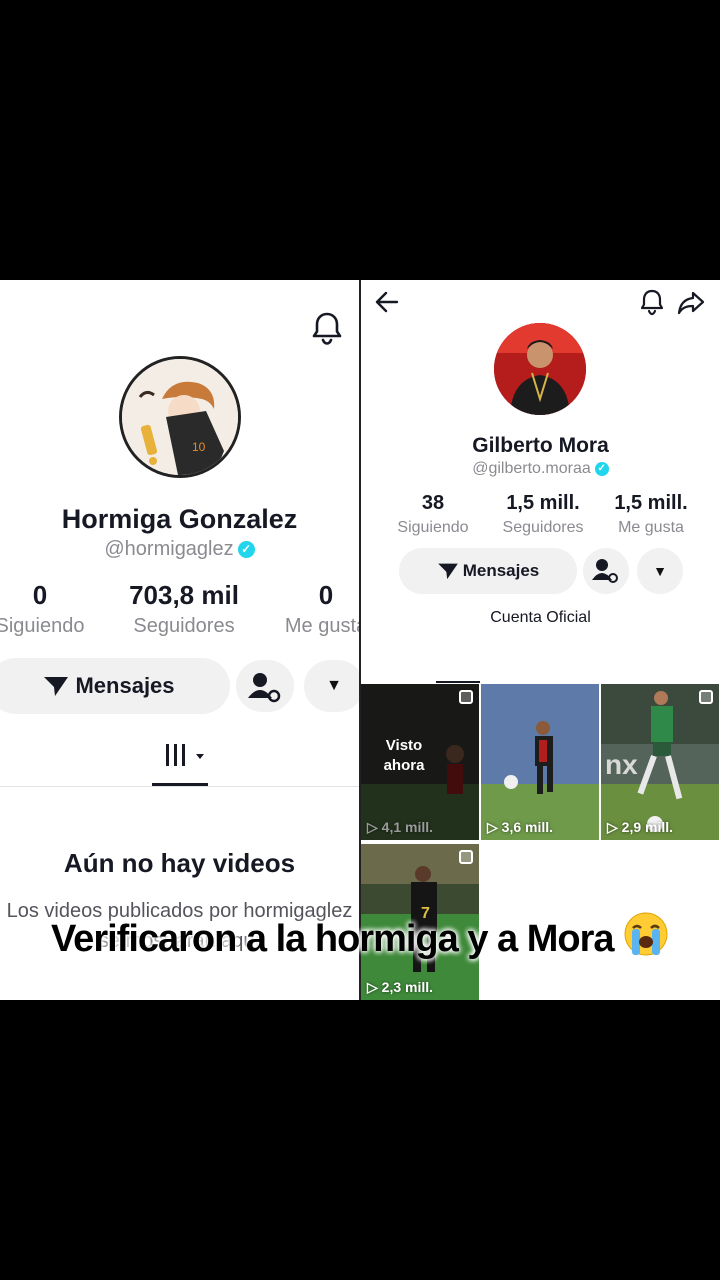 The image size is (720, 1280). What do you see at coordinates (691, 302) in the screenshot?
I see `share-icon` at bounding box center [691, 302].